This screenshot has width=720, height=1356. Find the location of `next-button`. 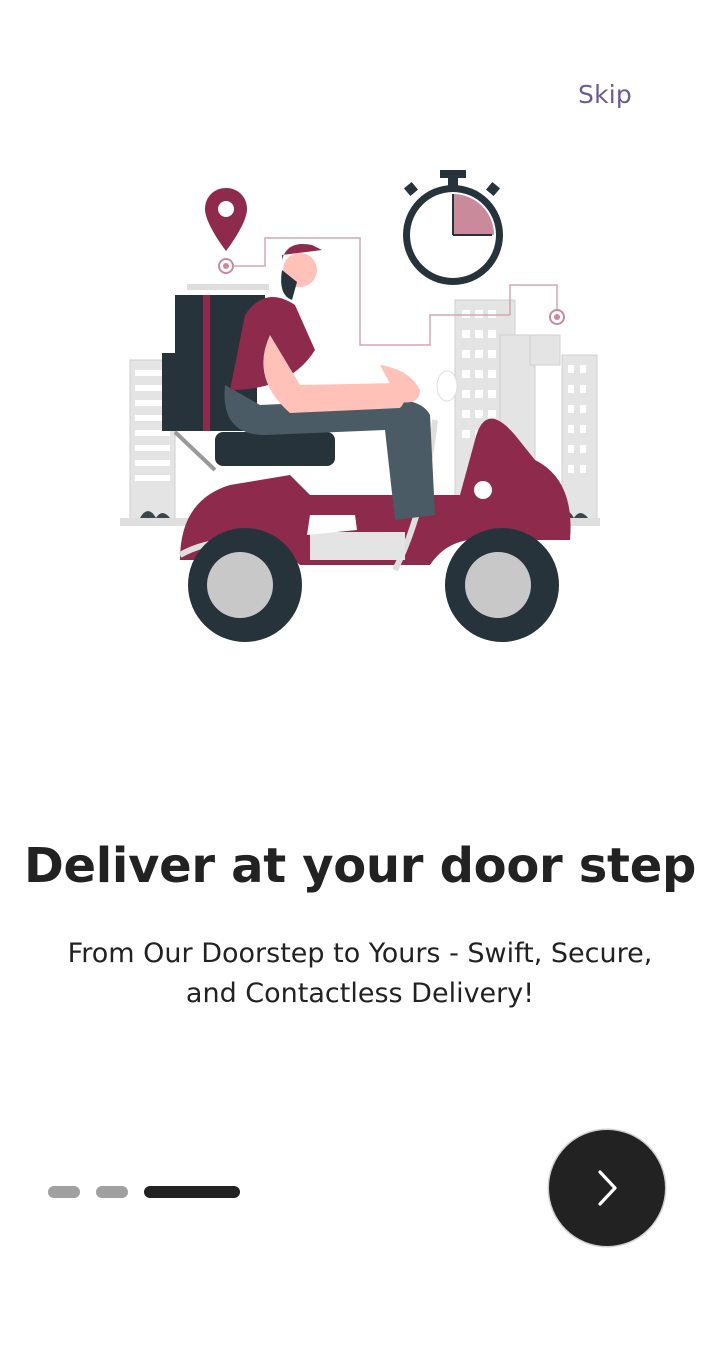

next-button is located at coordinates (607, 1188).